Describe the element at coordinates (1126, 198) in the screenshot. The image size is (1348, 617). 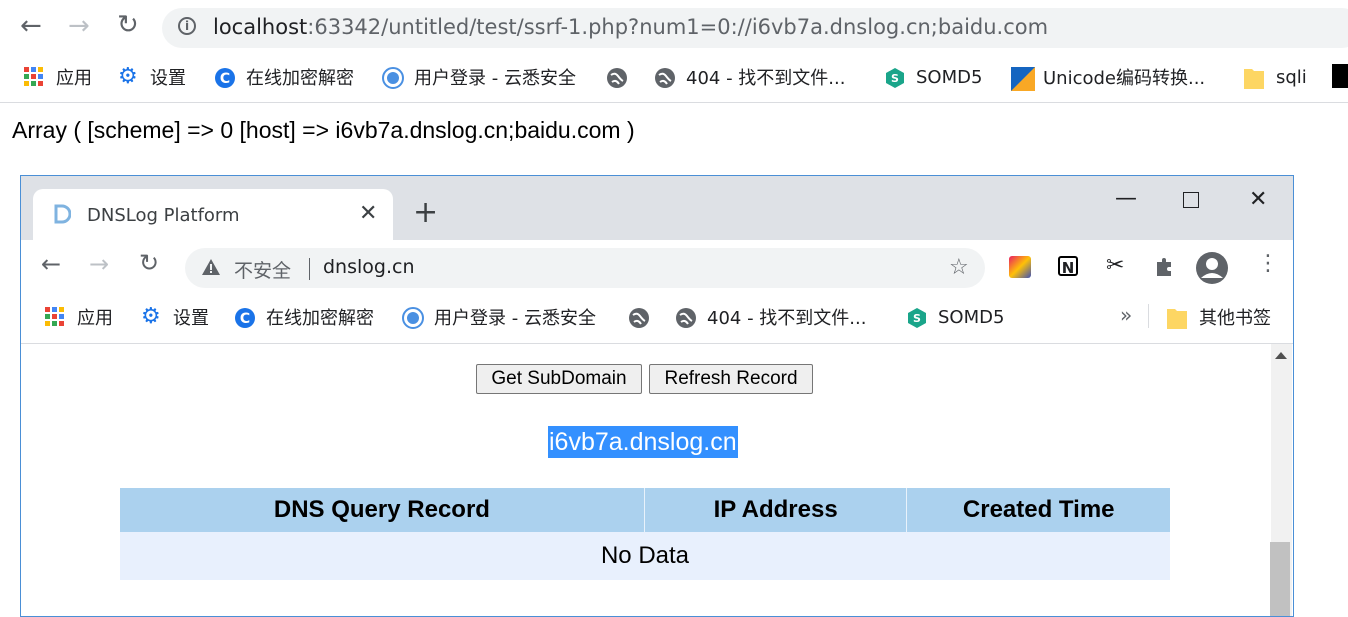
I see `minimize-icon: —` at that location.